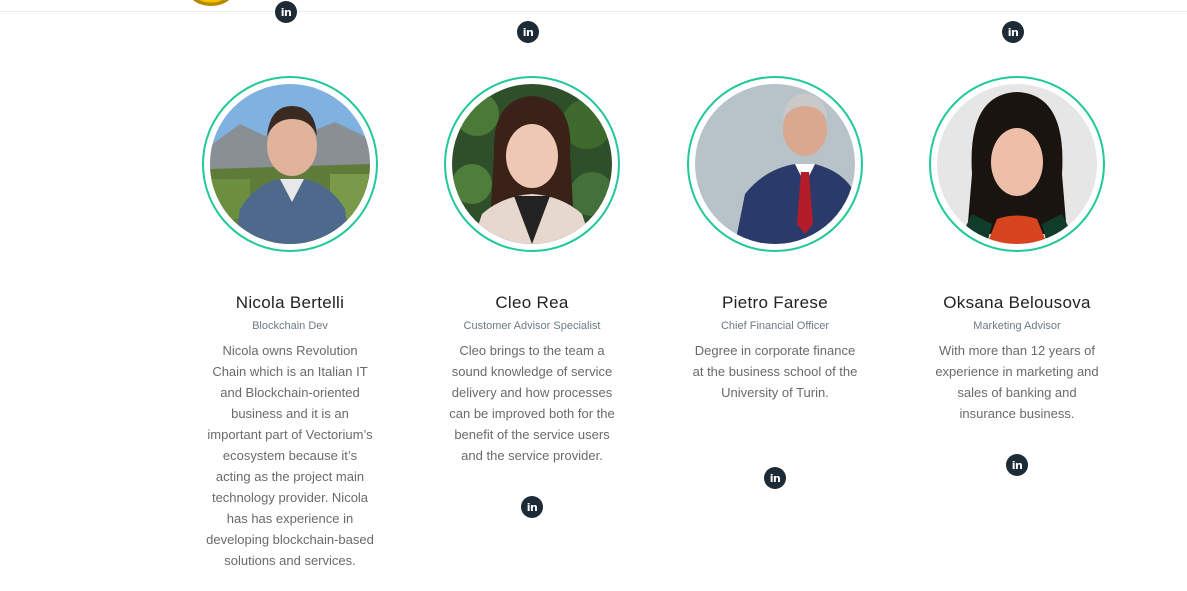 The image size is (1187, 591). Describe the element at coordinates (532, 302) in the screenshot. I see `member-name: Cleo Rea` at that location.